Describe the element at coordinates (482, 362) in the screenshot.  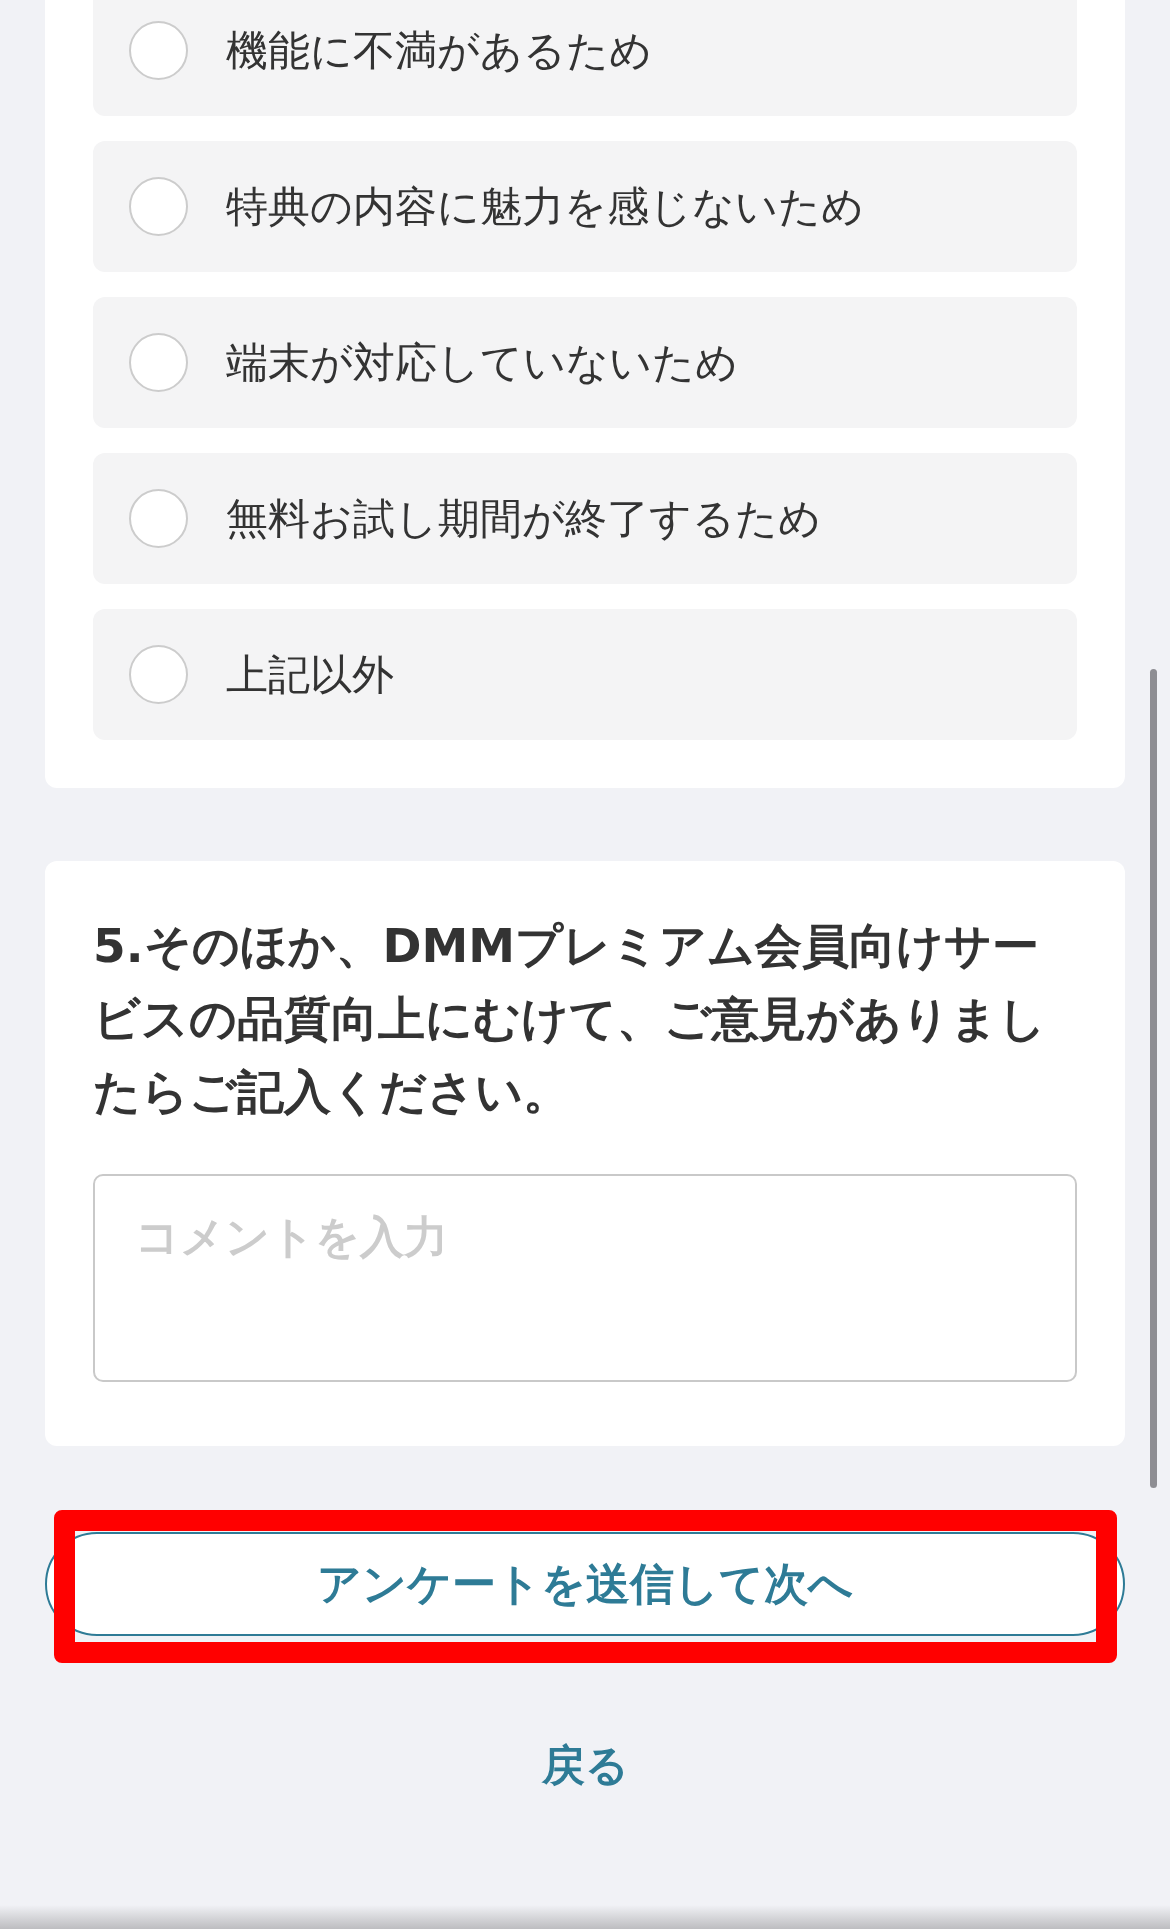
I see `option-label: 端末が対応していないため` at that location.